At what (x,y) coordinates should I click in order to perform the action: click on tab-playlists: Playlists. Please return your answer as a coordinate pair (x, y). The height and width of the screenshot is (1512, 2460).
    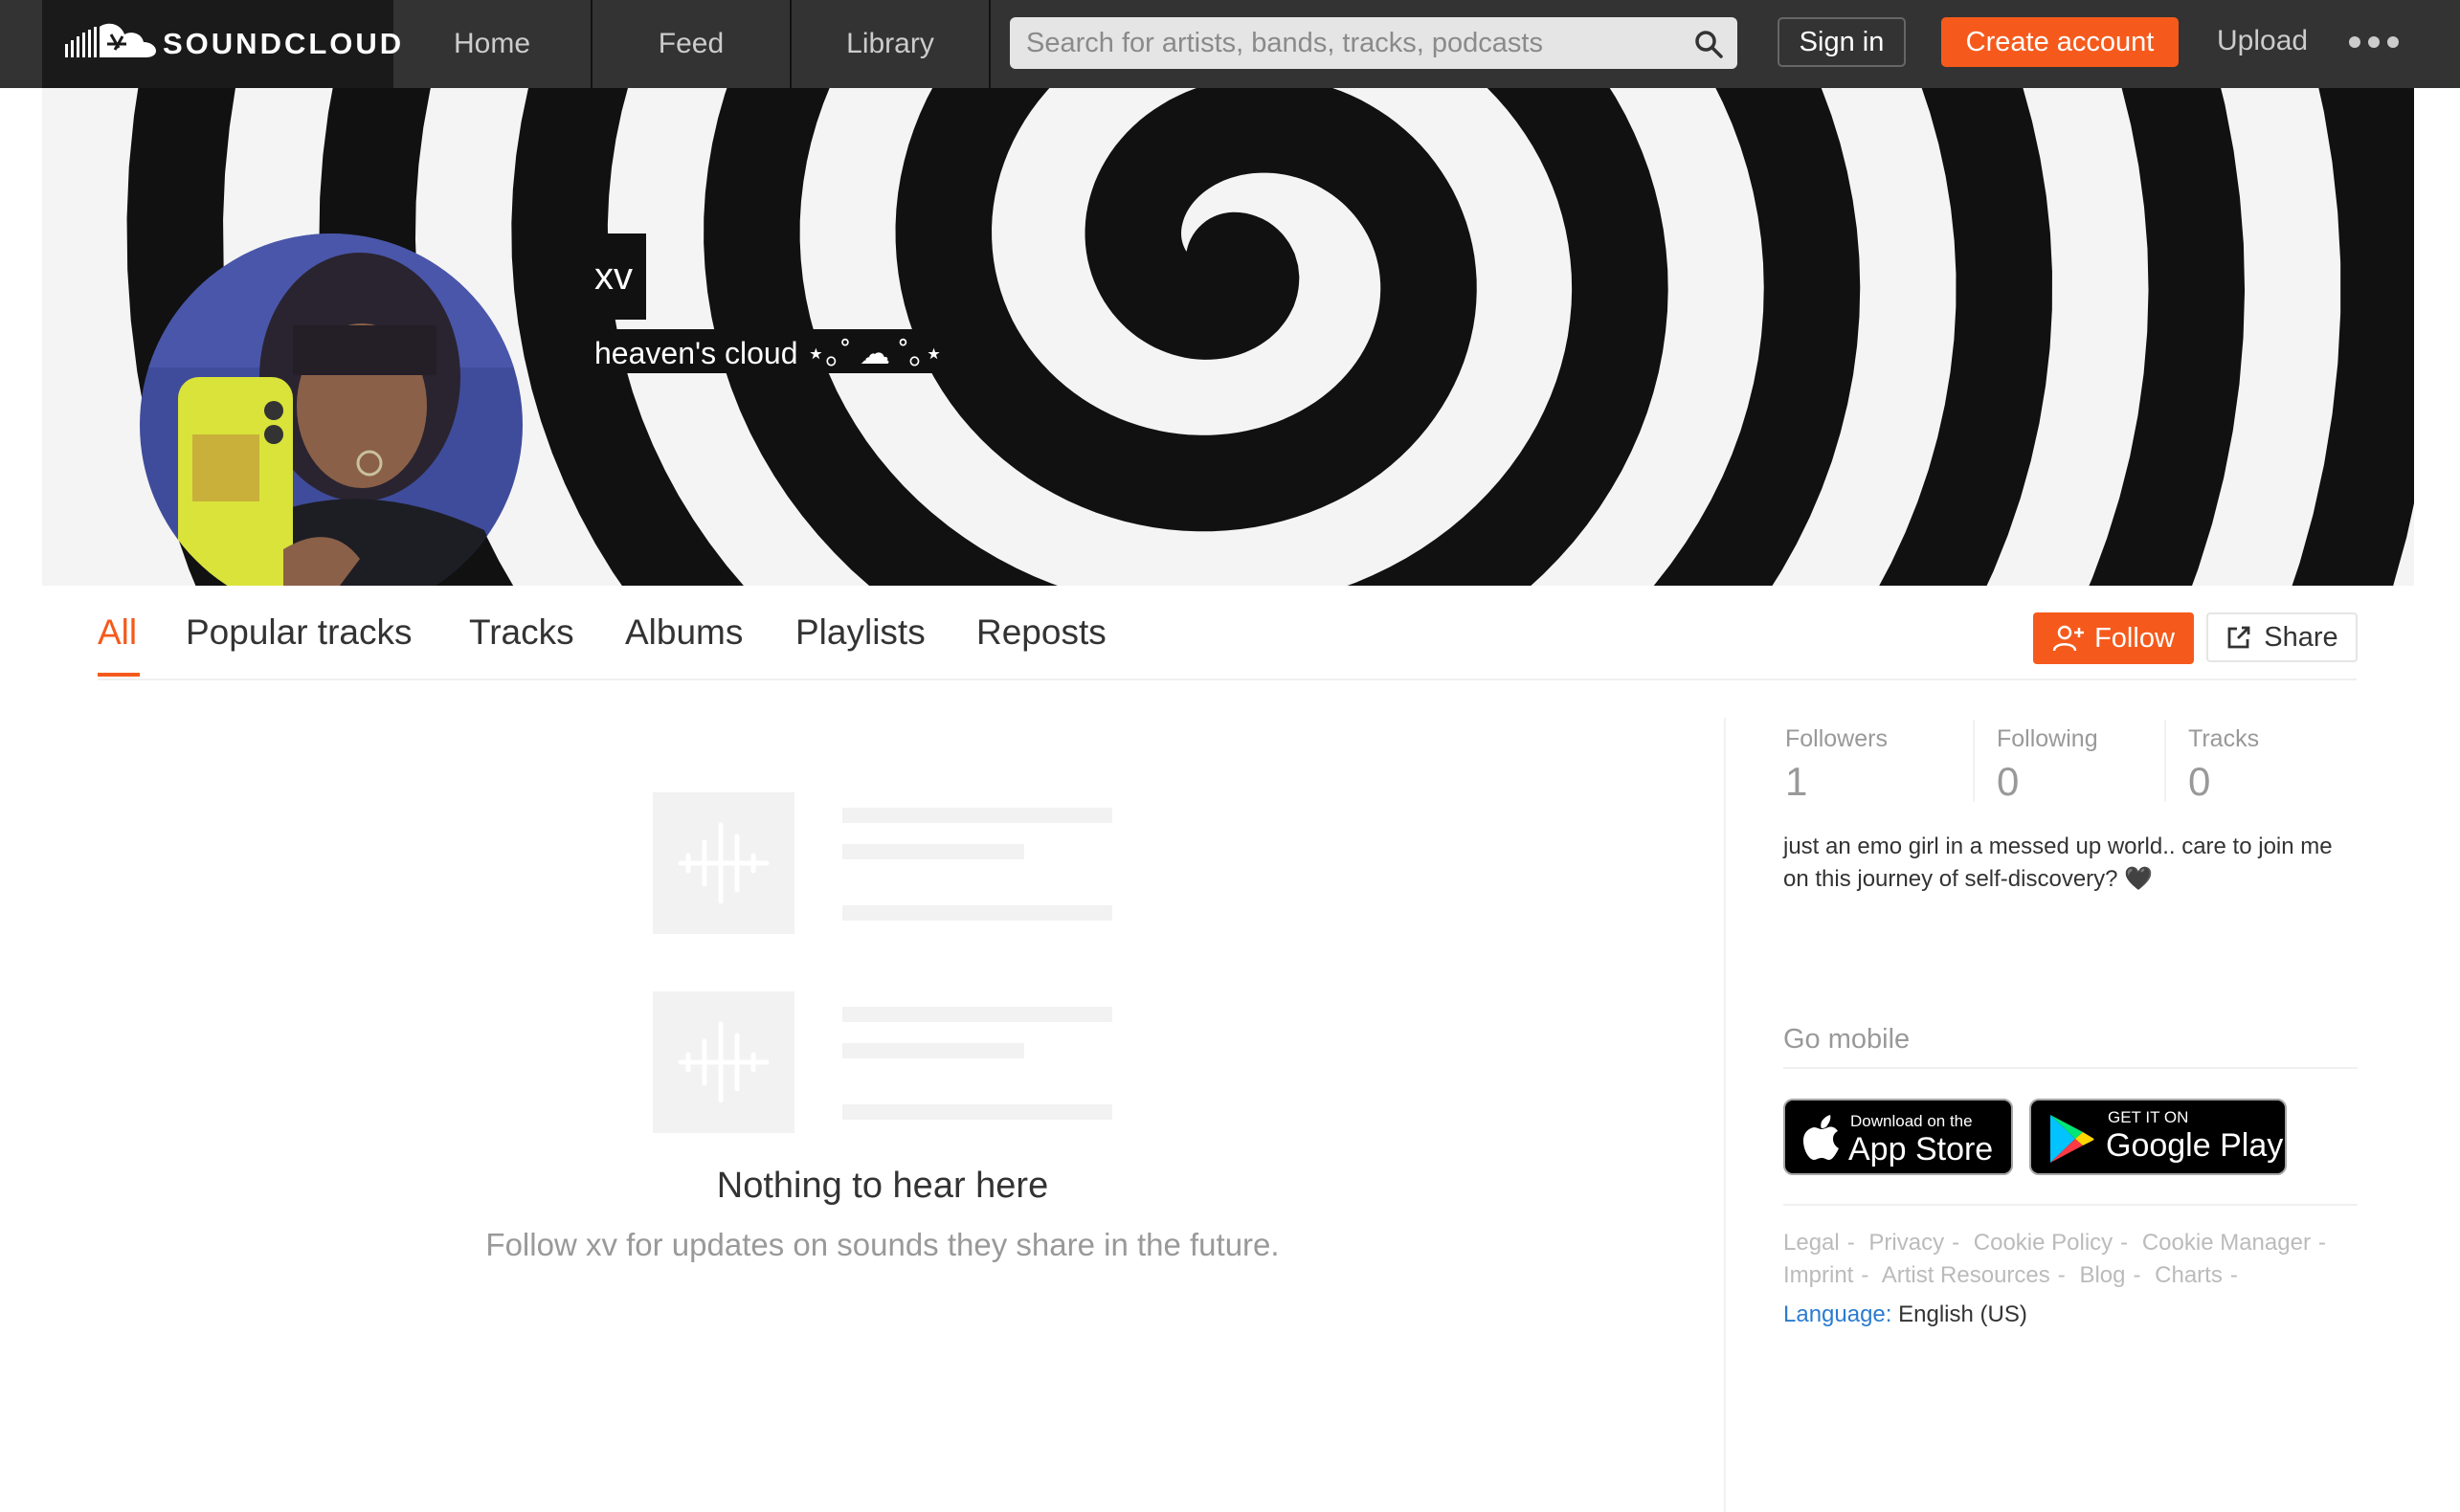
    Looking at the image, I should click on (860, 632).